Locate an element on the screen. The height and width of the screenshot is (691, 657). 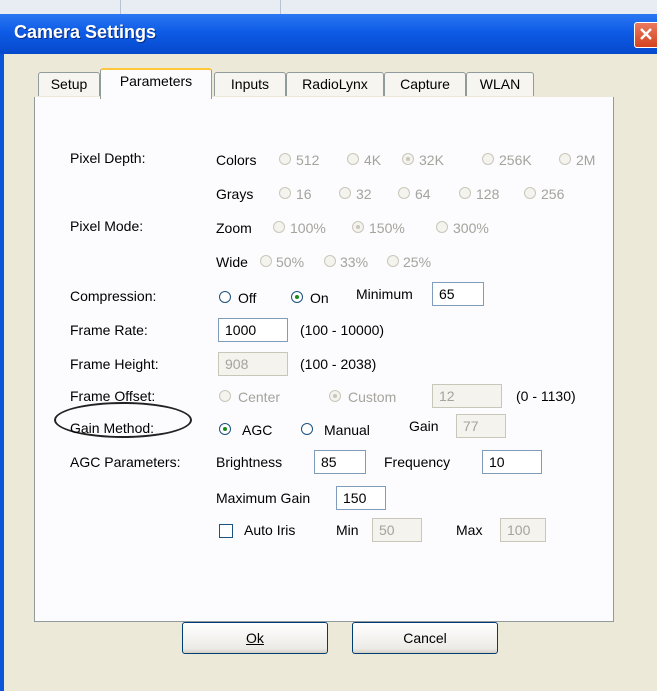
wide-label: Wide is located at coordinates (232, 262).